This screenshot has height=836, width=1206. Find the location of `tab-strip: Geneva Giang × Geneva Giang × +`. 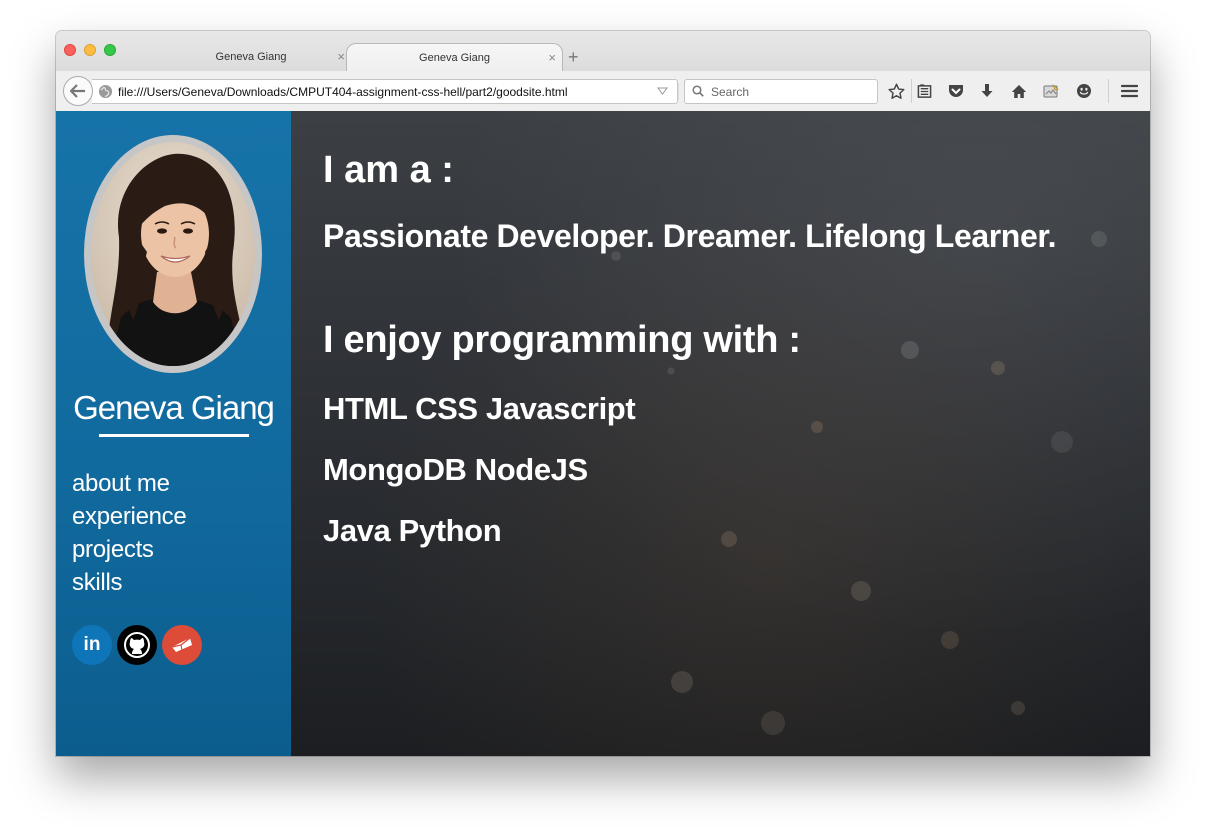

tab-strip: Geneva Giang × Geneva Giang × + is located at coordinates (603, 51).